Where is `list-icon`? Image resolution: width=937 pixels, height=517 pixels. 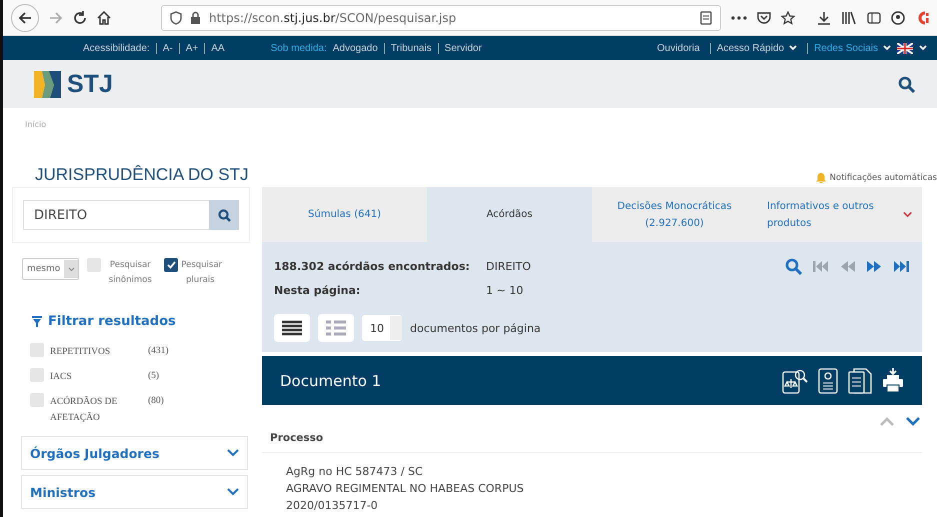 list-icon is located at coordinates (292, 328).